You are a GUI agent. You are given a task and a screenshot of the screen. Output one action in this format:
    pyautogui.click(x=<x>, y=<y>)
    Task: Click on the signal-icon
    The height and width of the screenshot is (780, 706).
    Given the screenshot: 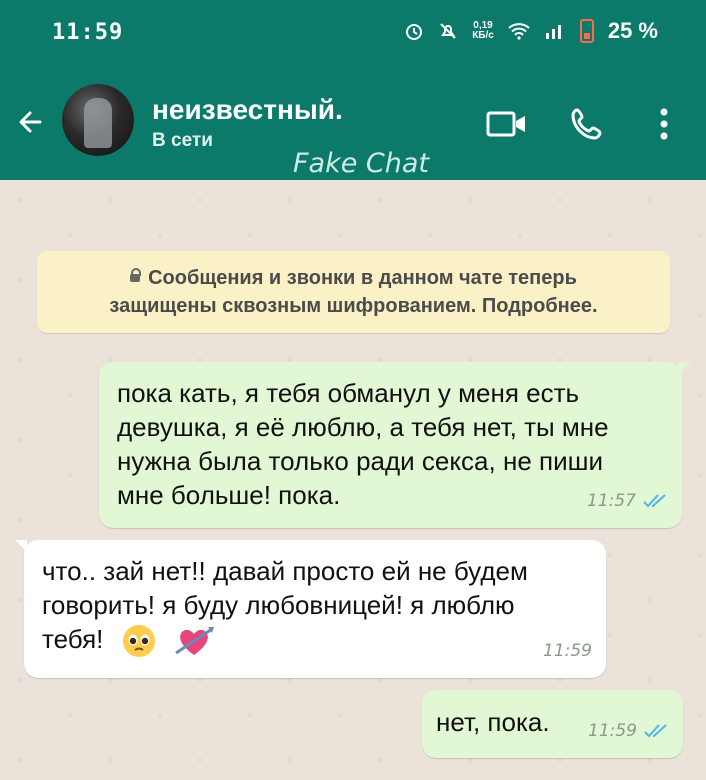 What is the action you would take?
    pyautogui.click(x=553, y=32)
    